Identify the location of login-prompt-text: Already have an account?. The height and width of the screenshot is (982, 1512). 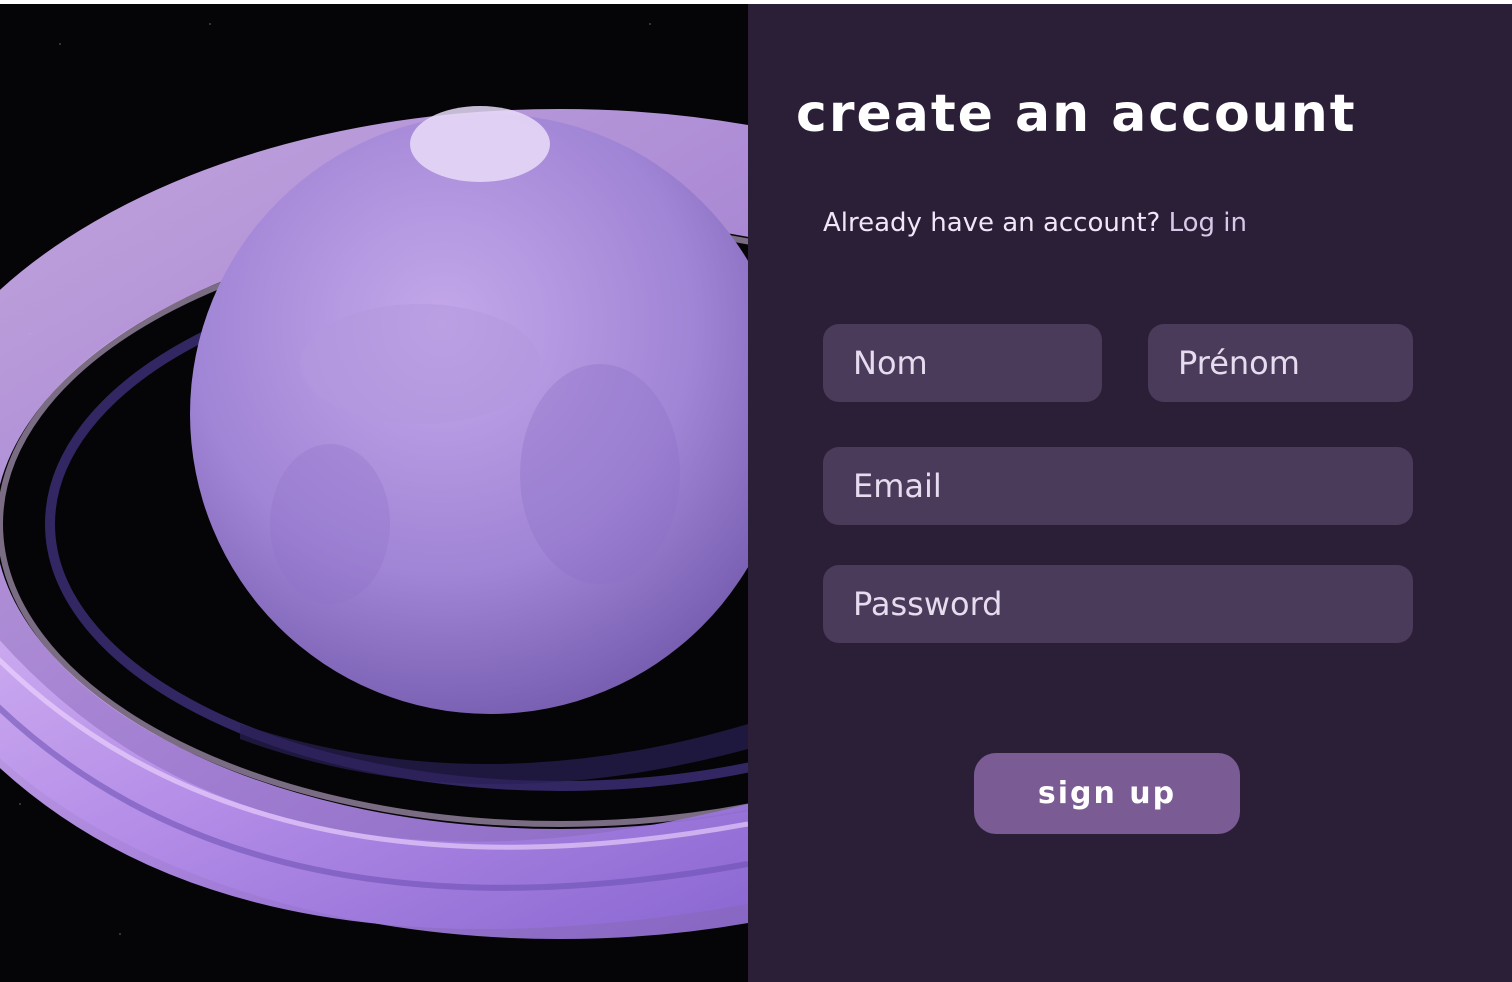
(992, 223).